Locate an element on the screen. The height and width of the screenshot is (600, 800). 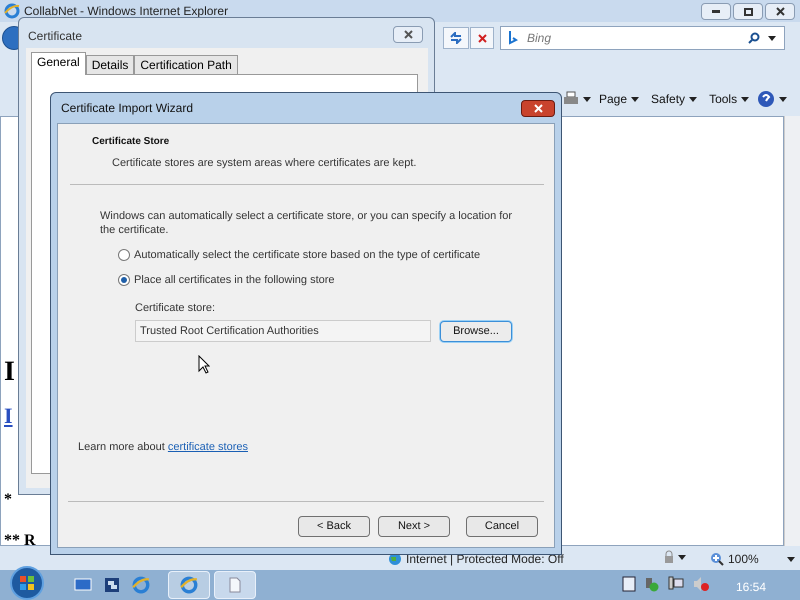
menu-button: Safety is located at coordinates (674, 99).